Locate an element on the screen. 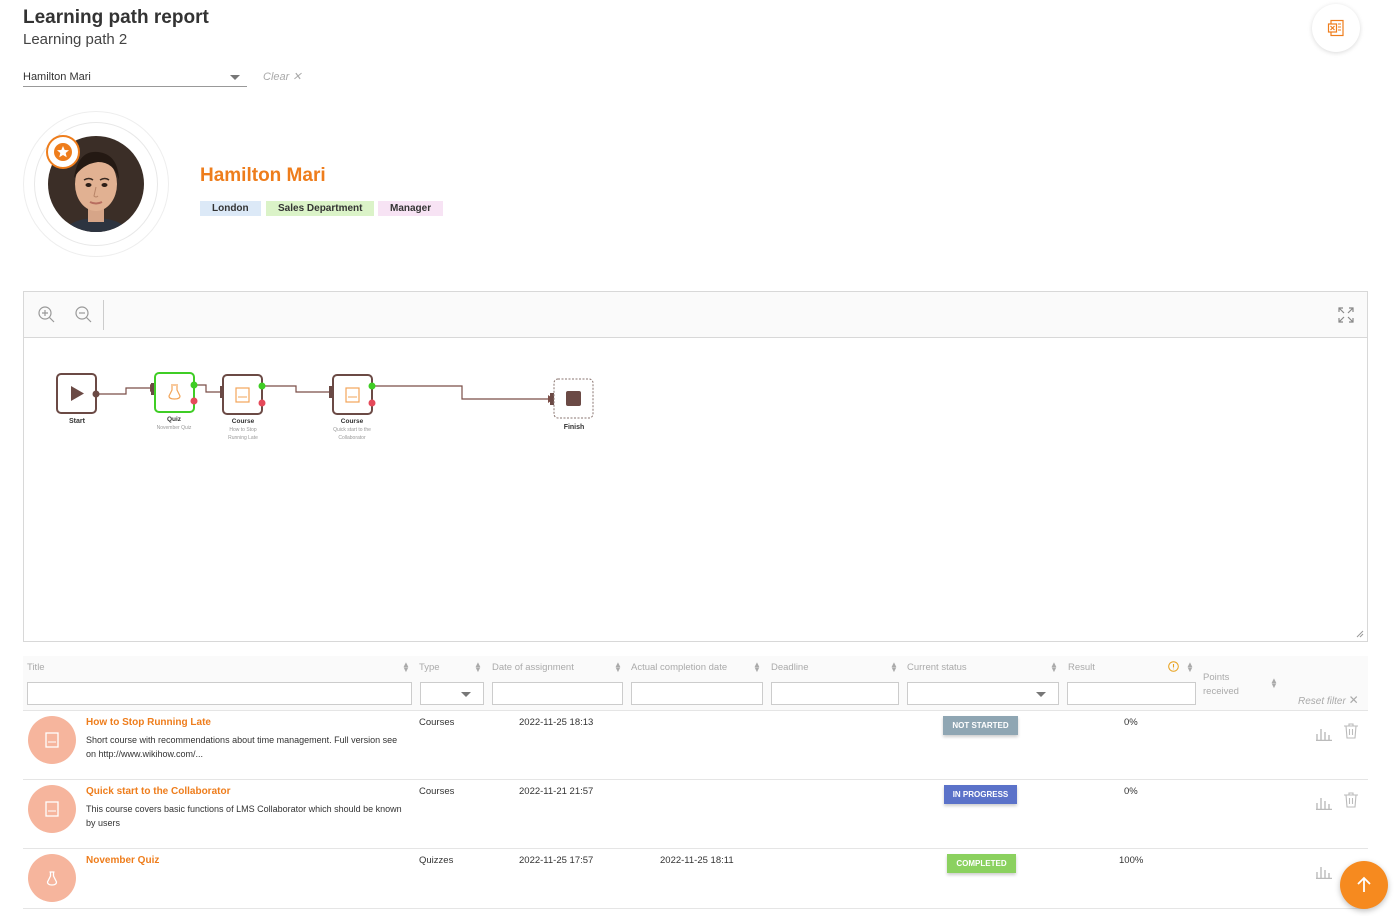 This screenshot has height=916, width=1394. course-icon is located at coordinates (52, 740).